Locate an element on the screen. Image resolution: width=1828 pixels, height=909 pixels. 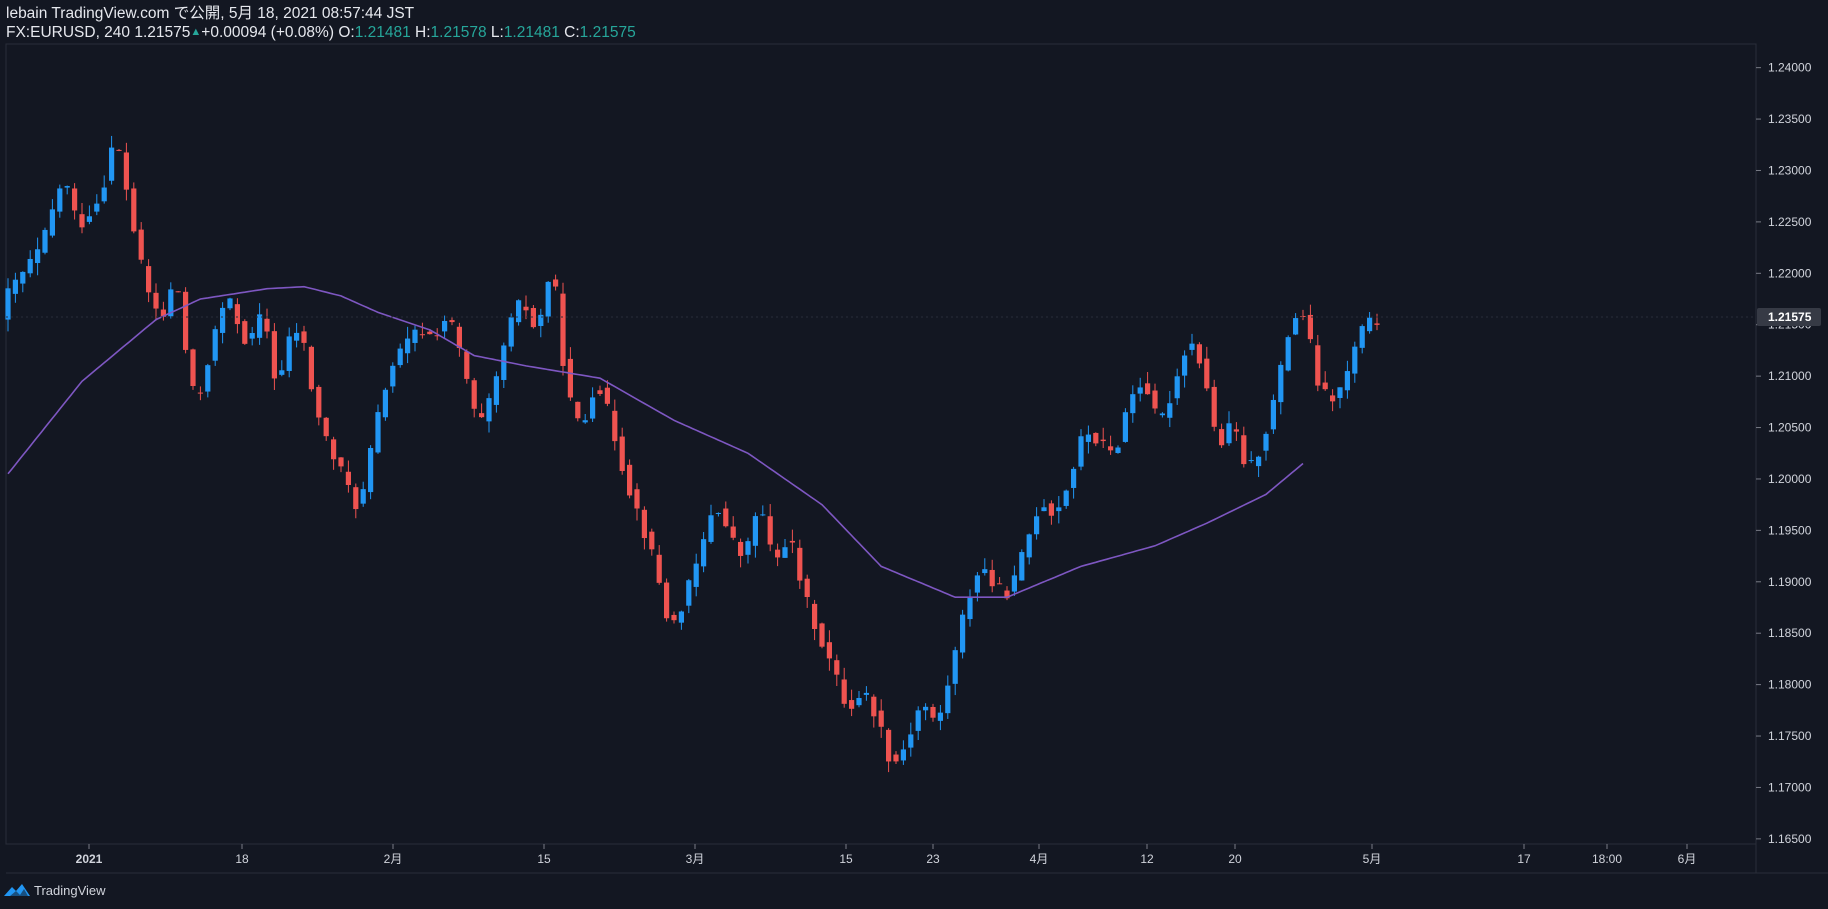
y-tick-label: 1.21000 is located at coordinates (1790, 376).